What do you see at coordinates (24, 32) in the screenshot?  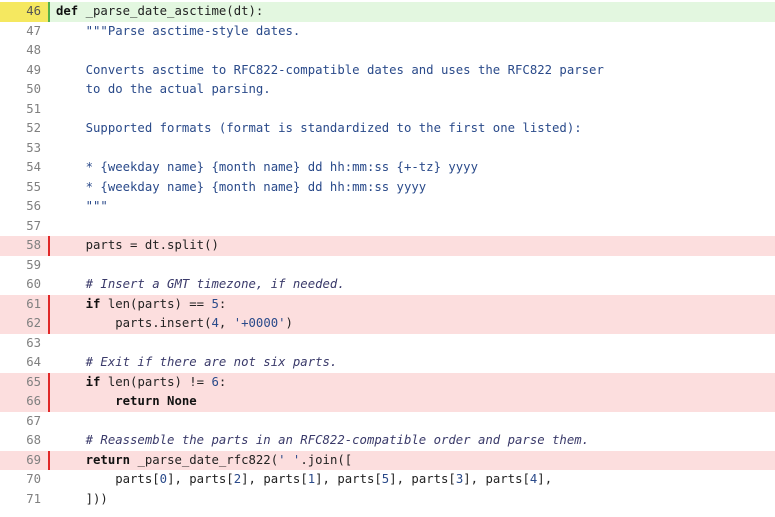 I see `line-number: 47` at bounding box center [24, 32].